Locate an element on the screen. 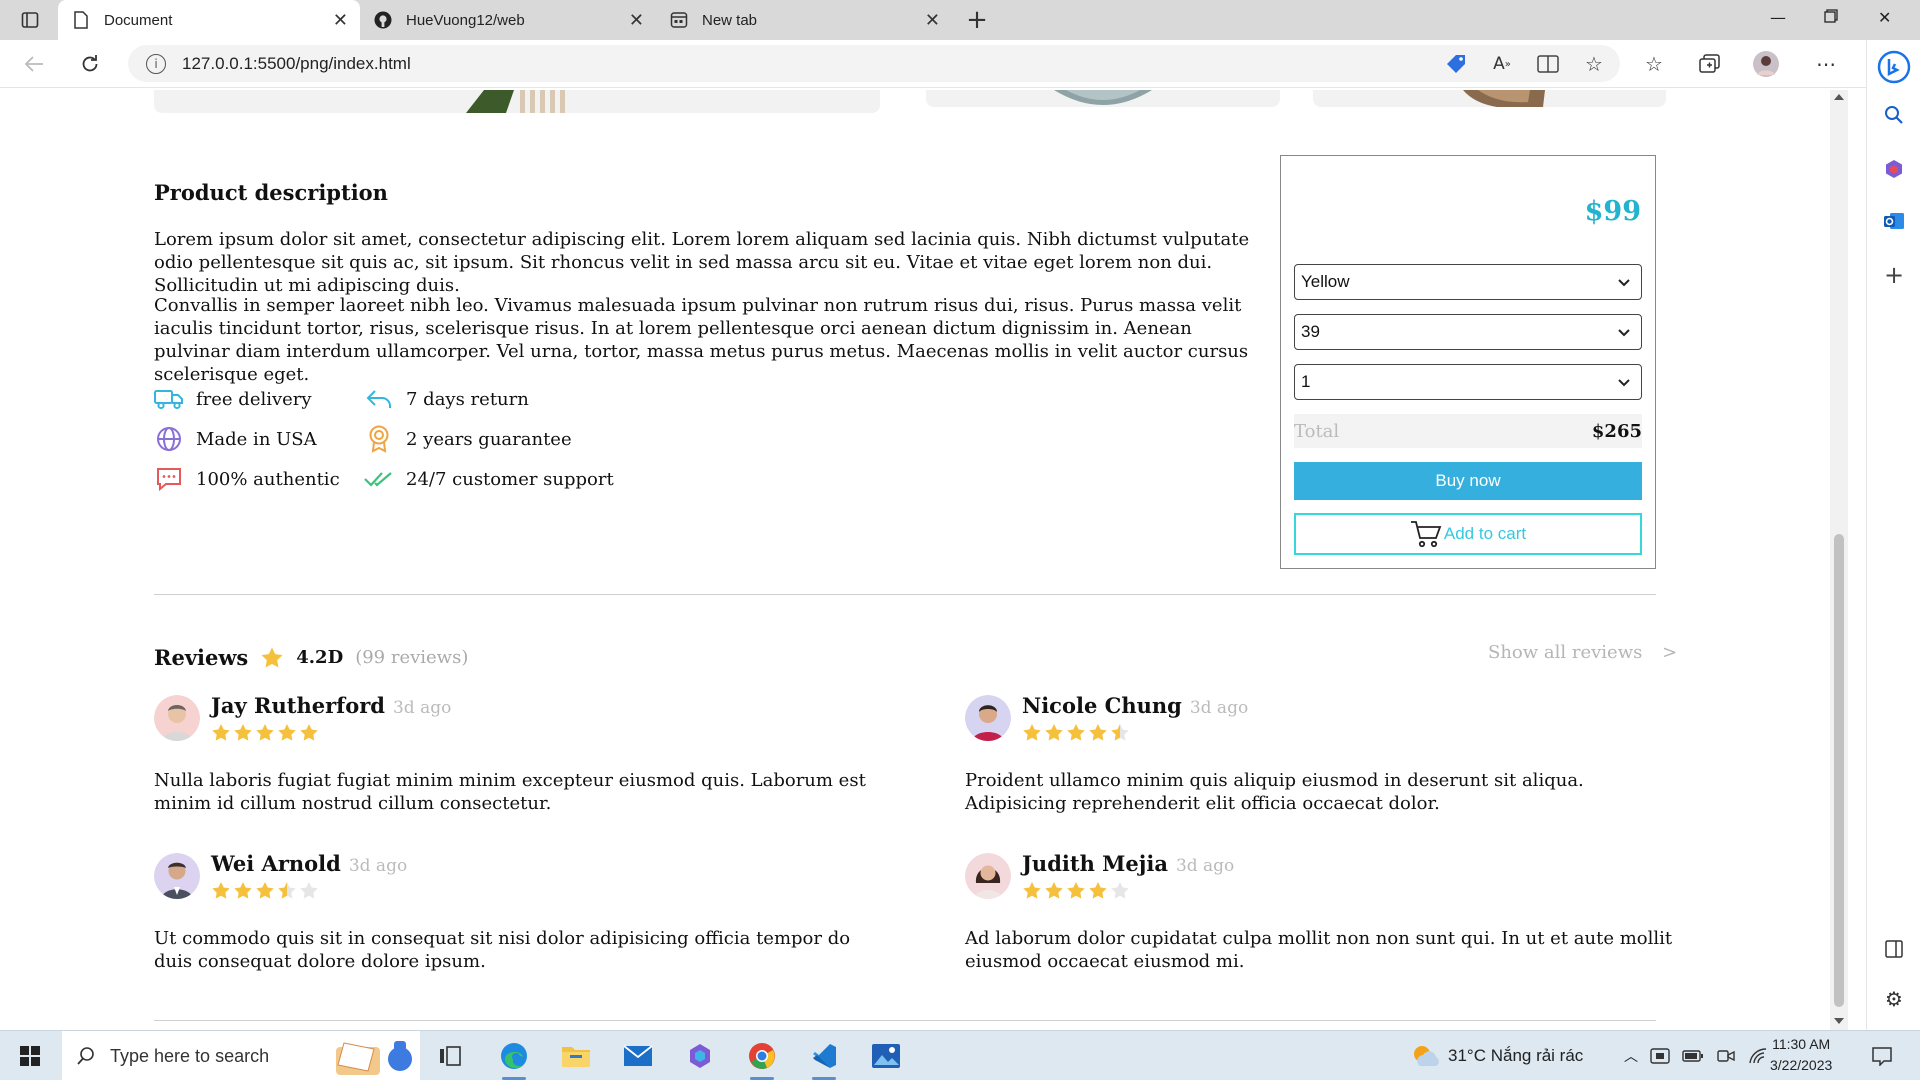 The height and width of the screenshot is (1081, 1920). feature-guarantee: 2 years guarantee is located at coordinates (468, 439).